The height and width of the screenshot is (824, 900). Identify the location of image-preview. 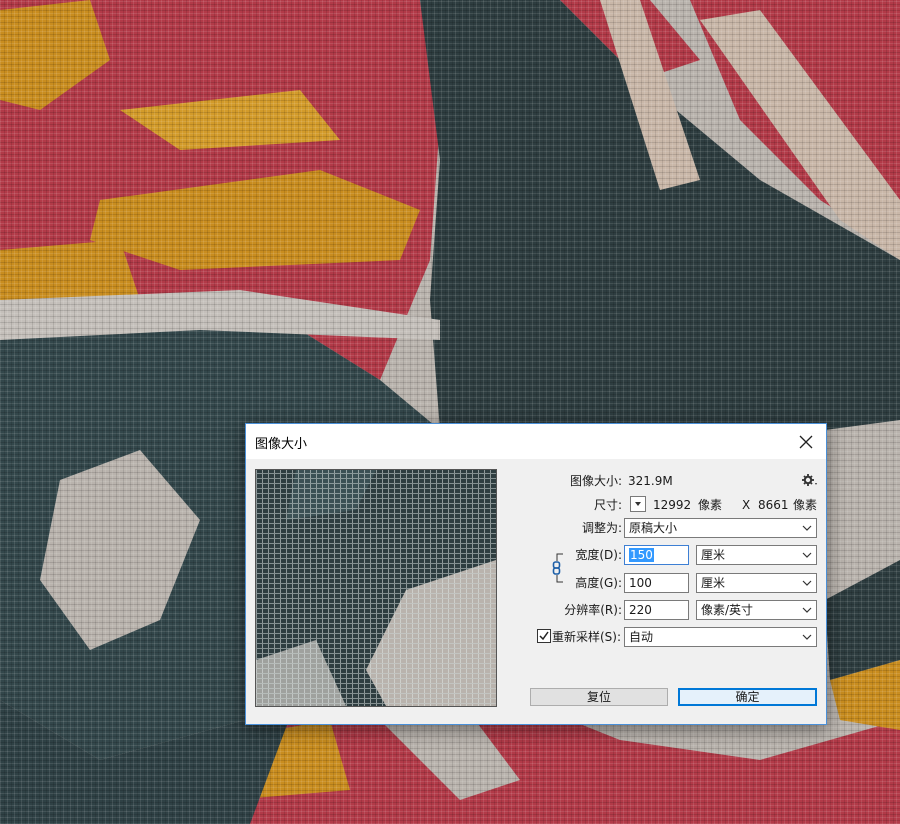
(376, 588).